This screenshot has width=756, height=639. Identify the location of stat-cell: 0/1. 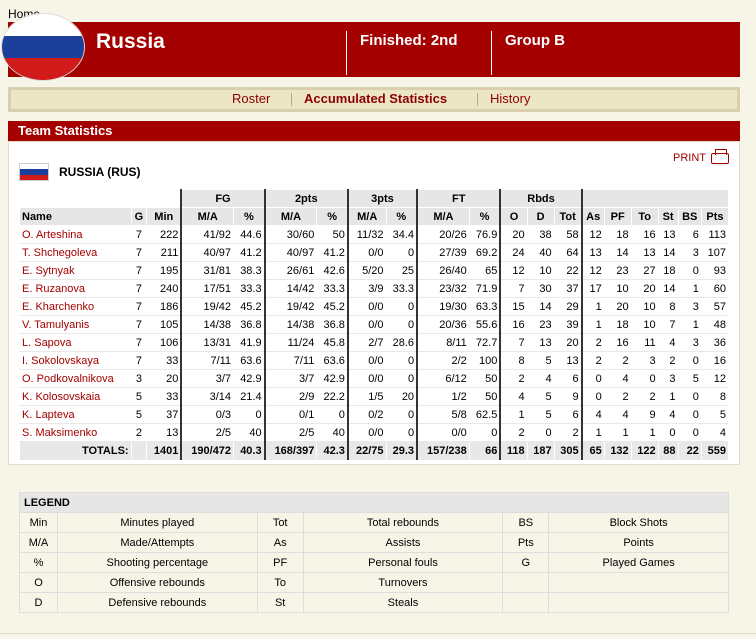
(290, 414).